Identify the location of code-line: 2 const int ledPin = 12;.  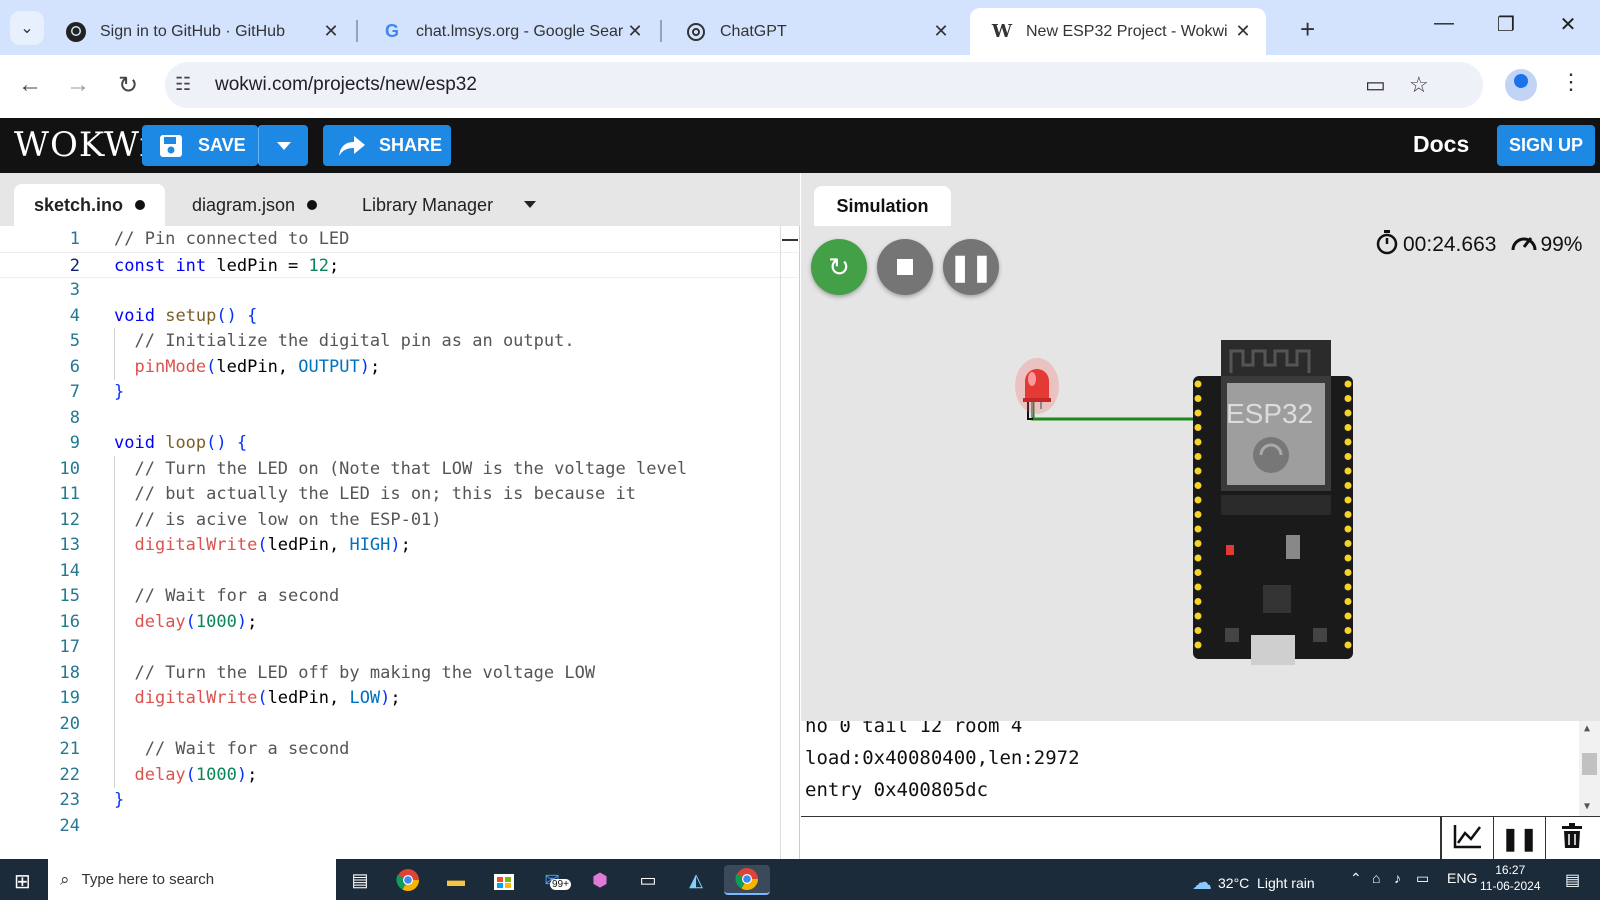
(399, 264).